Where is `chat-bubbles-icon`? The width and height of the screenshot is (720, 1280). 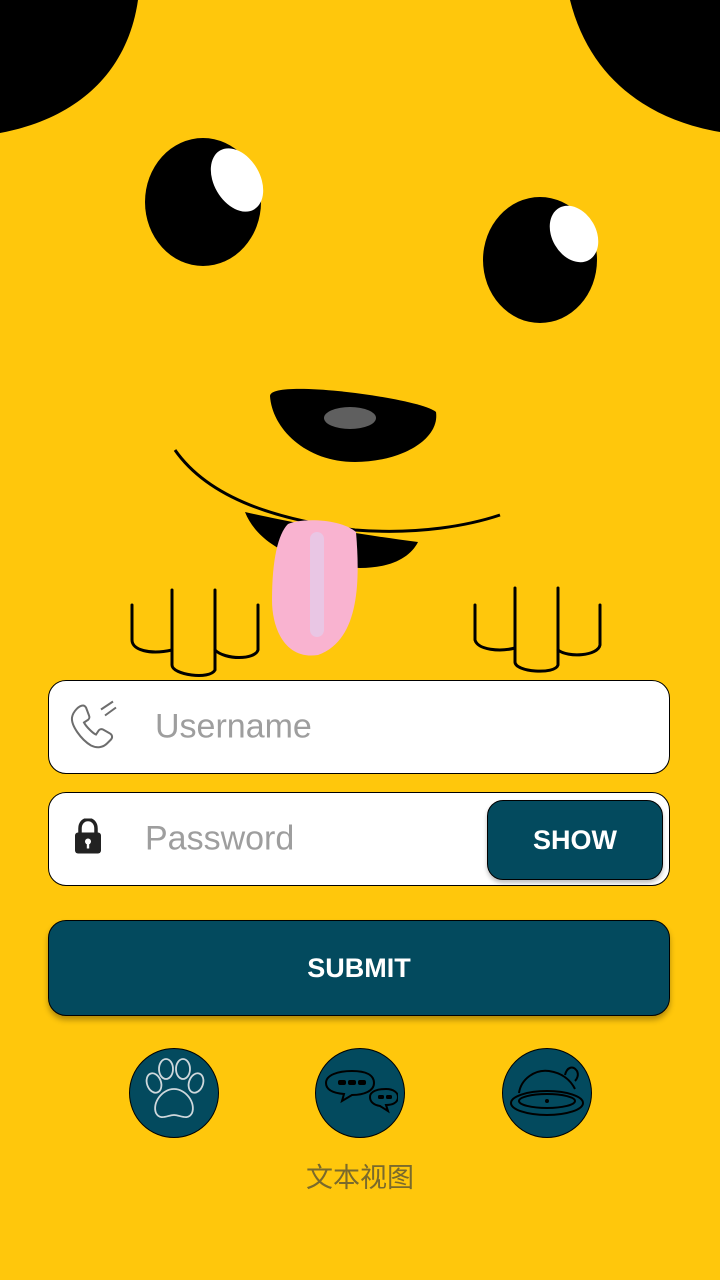 chat-bubbles-icon is located at coordinates (361, 1093).